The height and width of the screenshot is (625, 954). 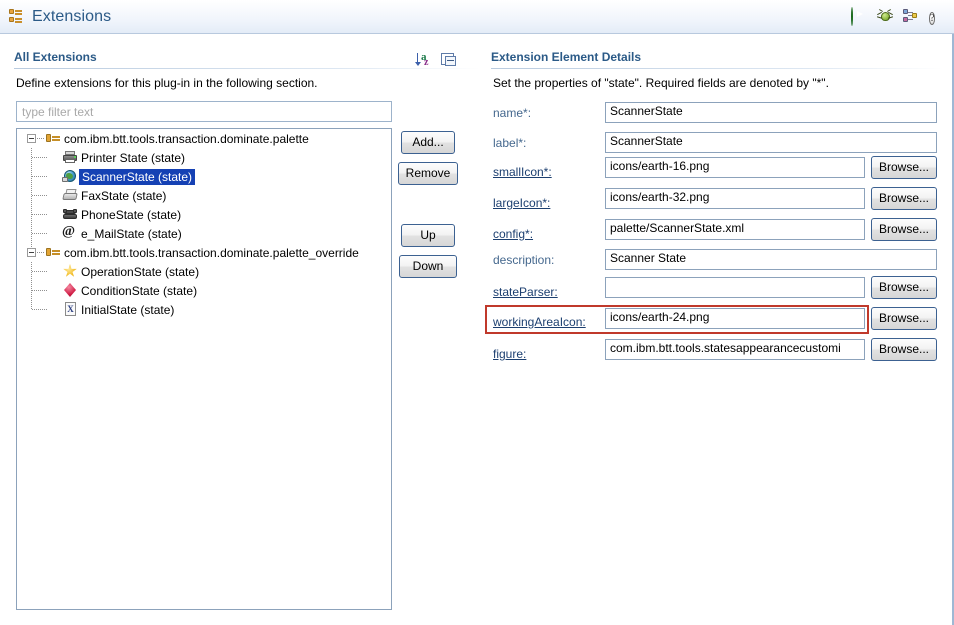 I want to click on collapse-all-icon, so click(x=449, y=60).